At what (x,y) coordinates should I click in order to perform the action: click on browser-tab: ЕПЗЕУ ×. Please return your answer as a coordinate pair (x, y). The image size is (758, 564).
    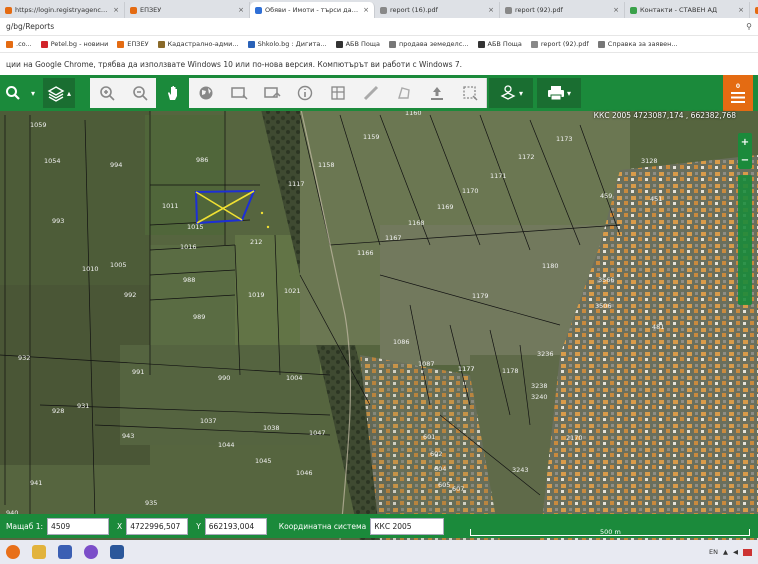
    Looking at the image, I should click on (187, 10).